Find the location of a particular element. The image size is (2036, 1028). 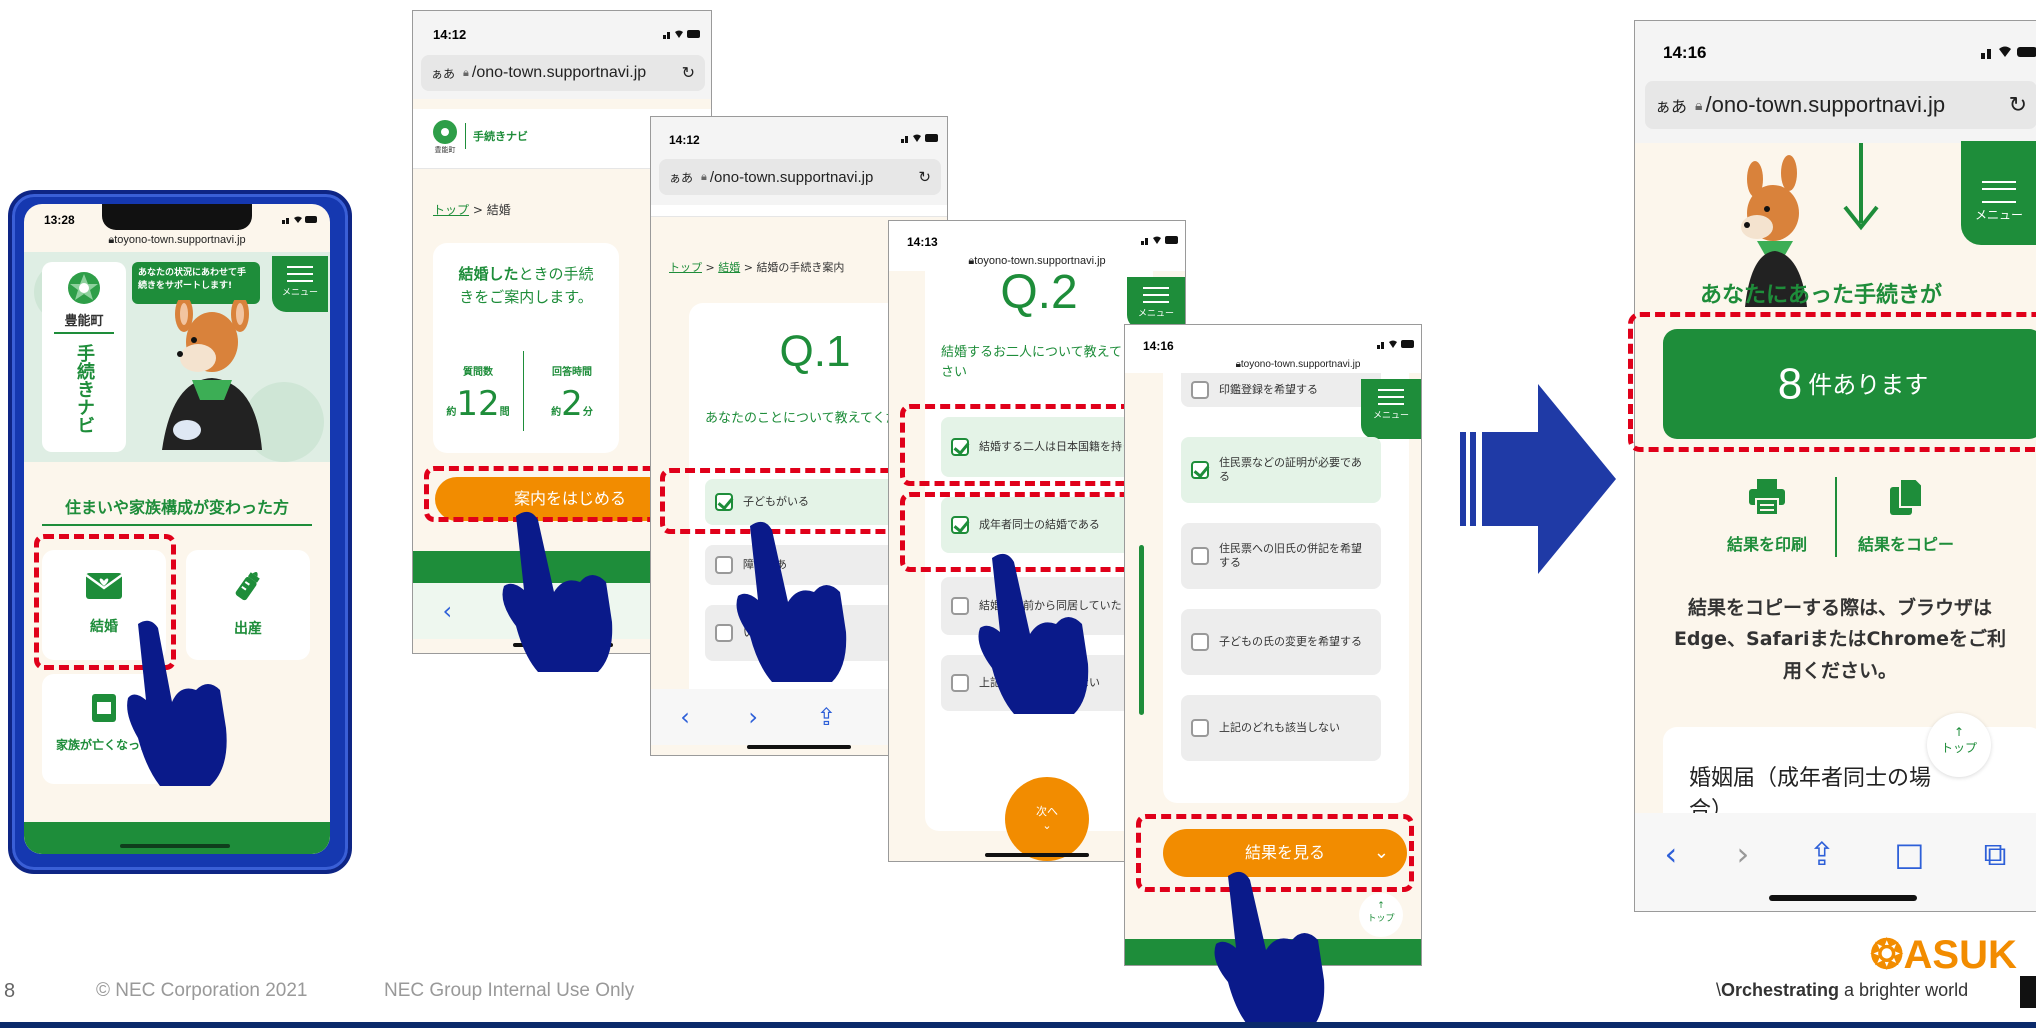

footer-rule is located at coordinates (1018, 1025).